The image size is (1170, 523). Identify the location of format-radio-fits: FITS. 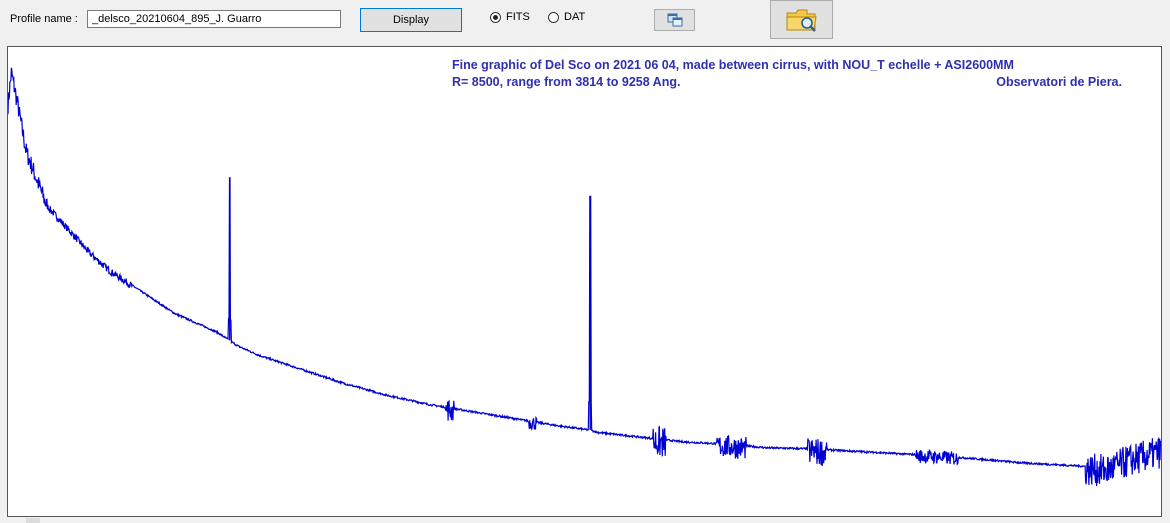
(510, 17).